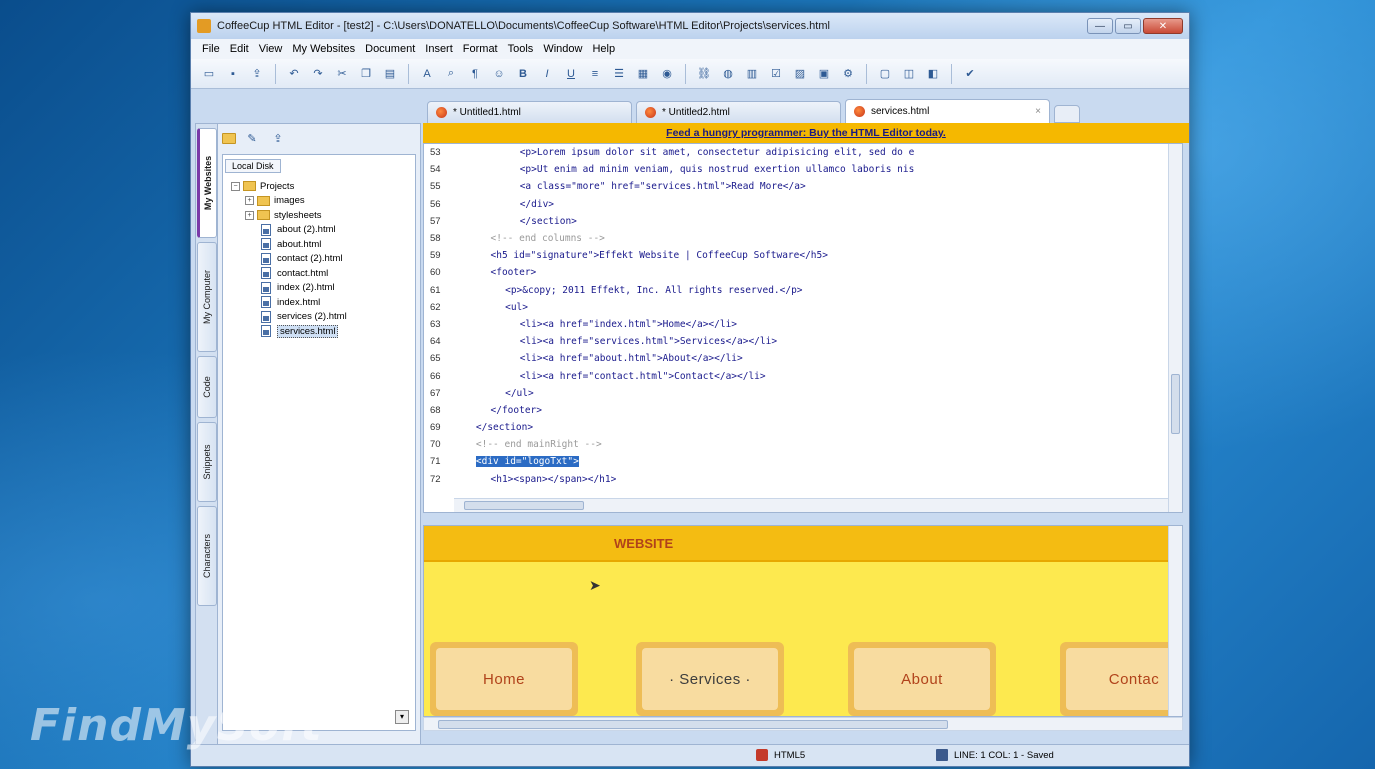 This screenshot has height=769, width=1375. Describe the element at coordinates (390, 49) in the screenshot. I see `menu-document: Document` at that location.